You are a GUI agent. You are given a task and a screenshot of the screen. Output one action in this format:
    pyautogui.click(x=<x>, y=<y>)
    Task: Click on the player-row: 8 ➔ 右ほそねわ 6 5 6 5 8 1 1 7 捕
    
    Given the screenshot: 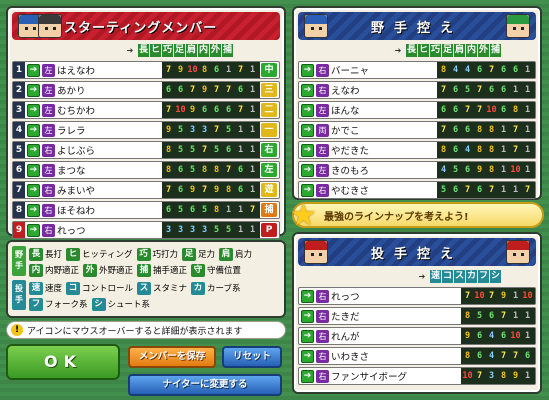 What is the action you would take?
    pyautogui.click(x=146, y=210)
    